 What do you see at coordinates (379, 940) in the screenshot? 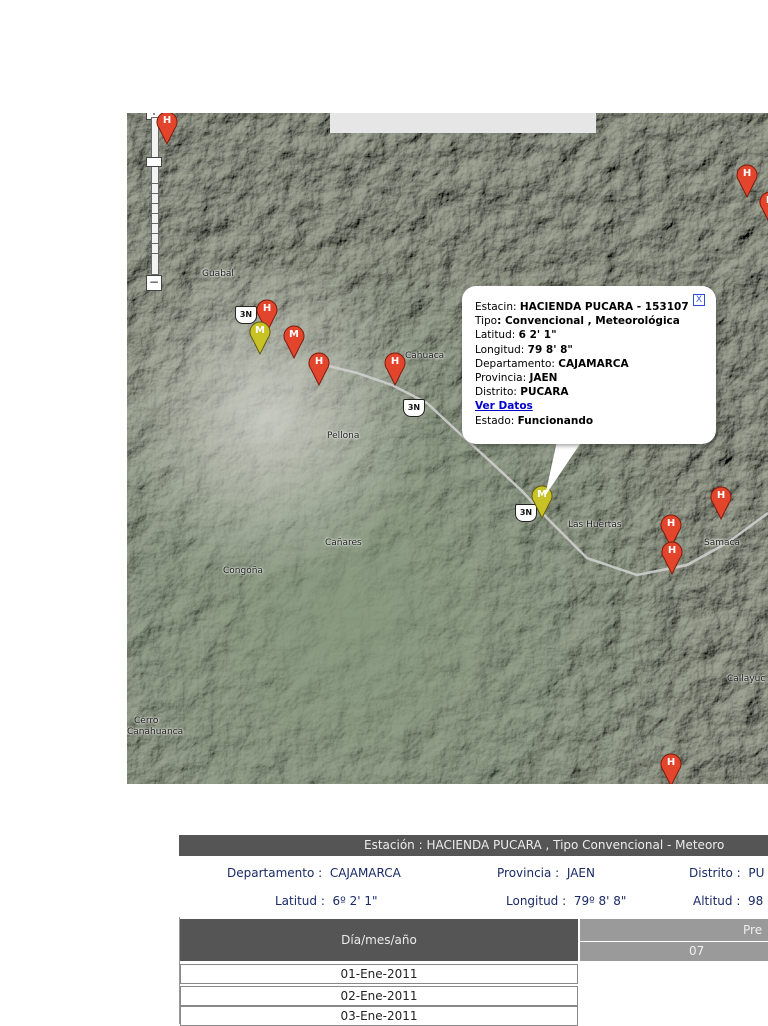
I see `date-column-header: Día/mes/año` at bounding box center [379, 940].